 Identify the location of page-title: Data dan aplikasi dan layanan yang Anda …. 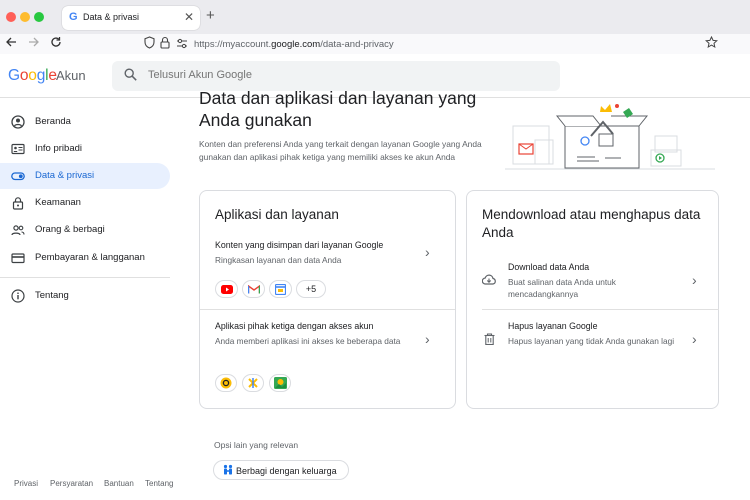
(338, 109).